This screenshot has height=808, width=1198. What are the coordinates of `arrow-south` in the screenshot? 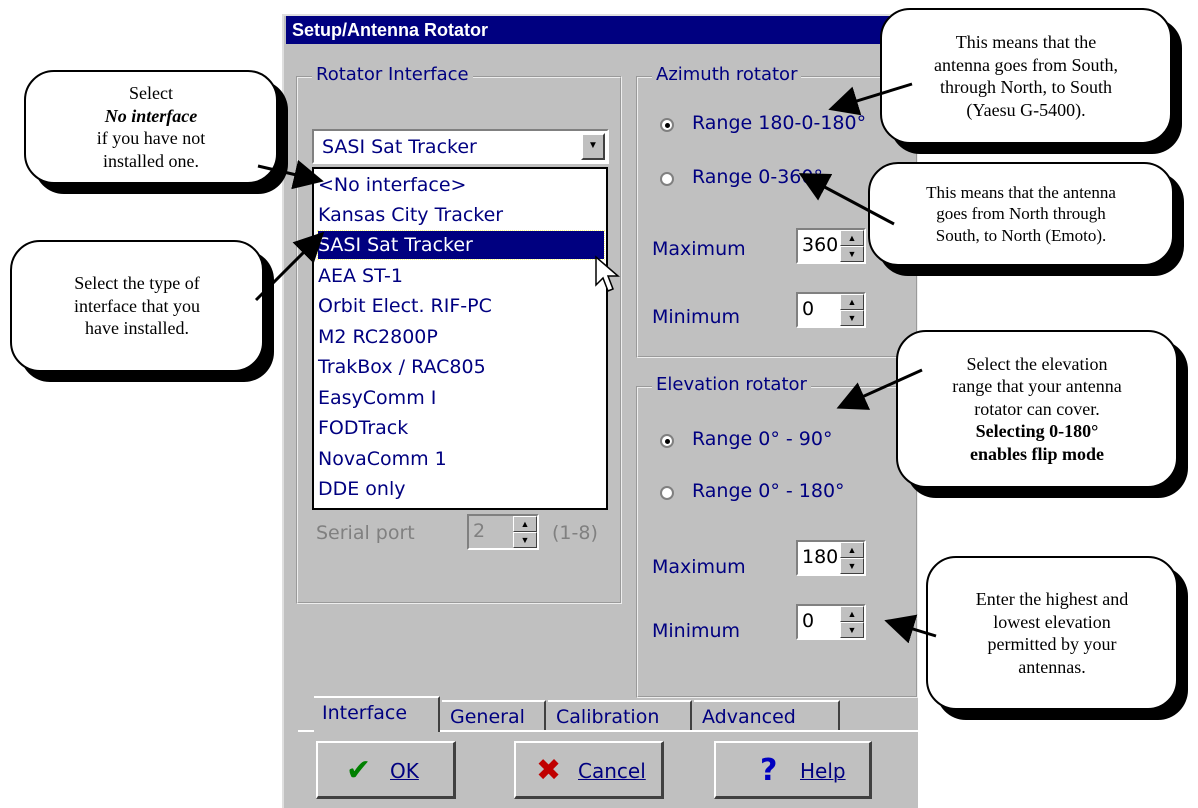 It's located at (870, 99).